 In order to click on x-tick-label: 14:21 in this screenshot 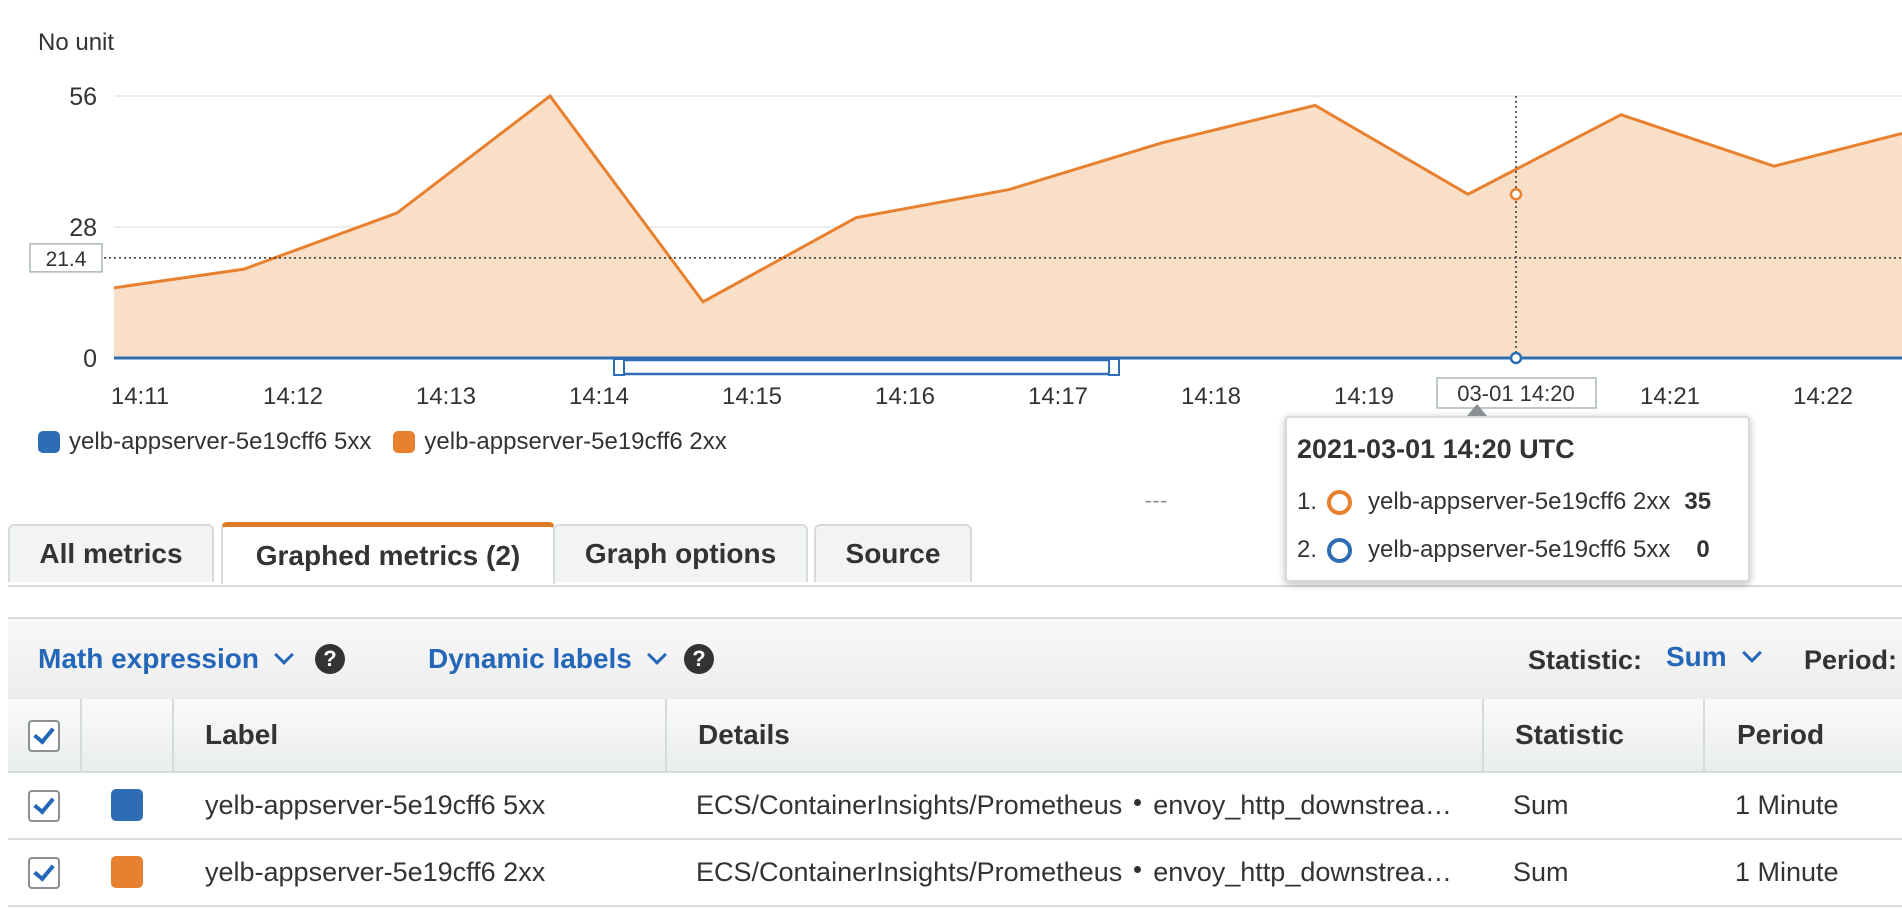, I will do `click(1670, 396)`.